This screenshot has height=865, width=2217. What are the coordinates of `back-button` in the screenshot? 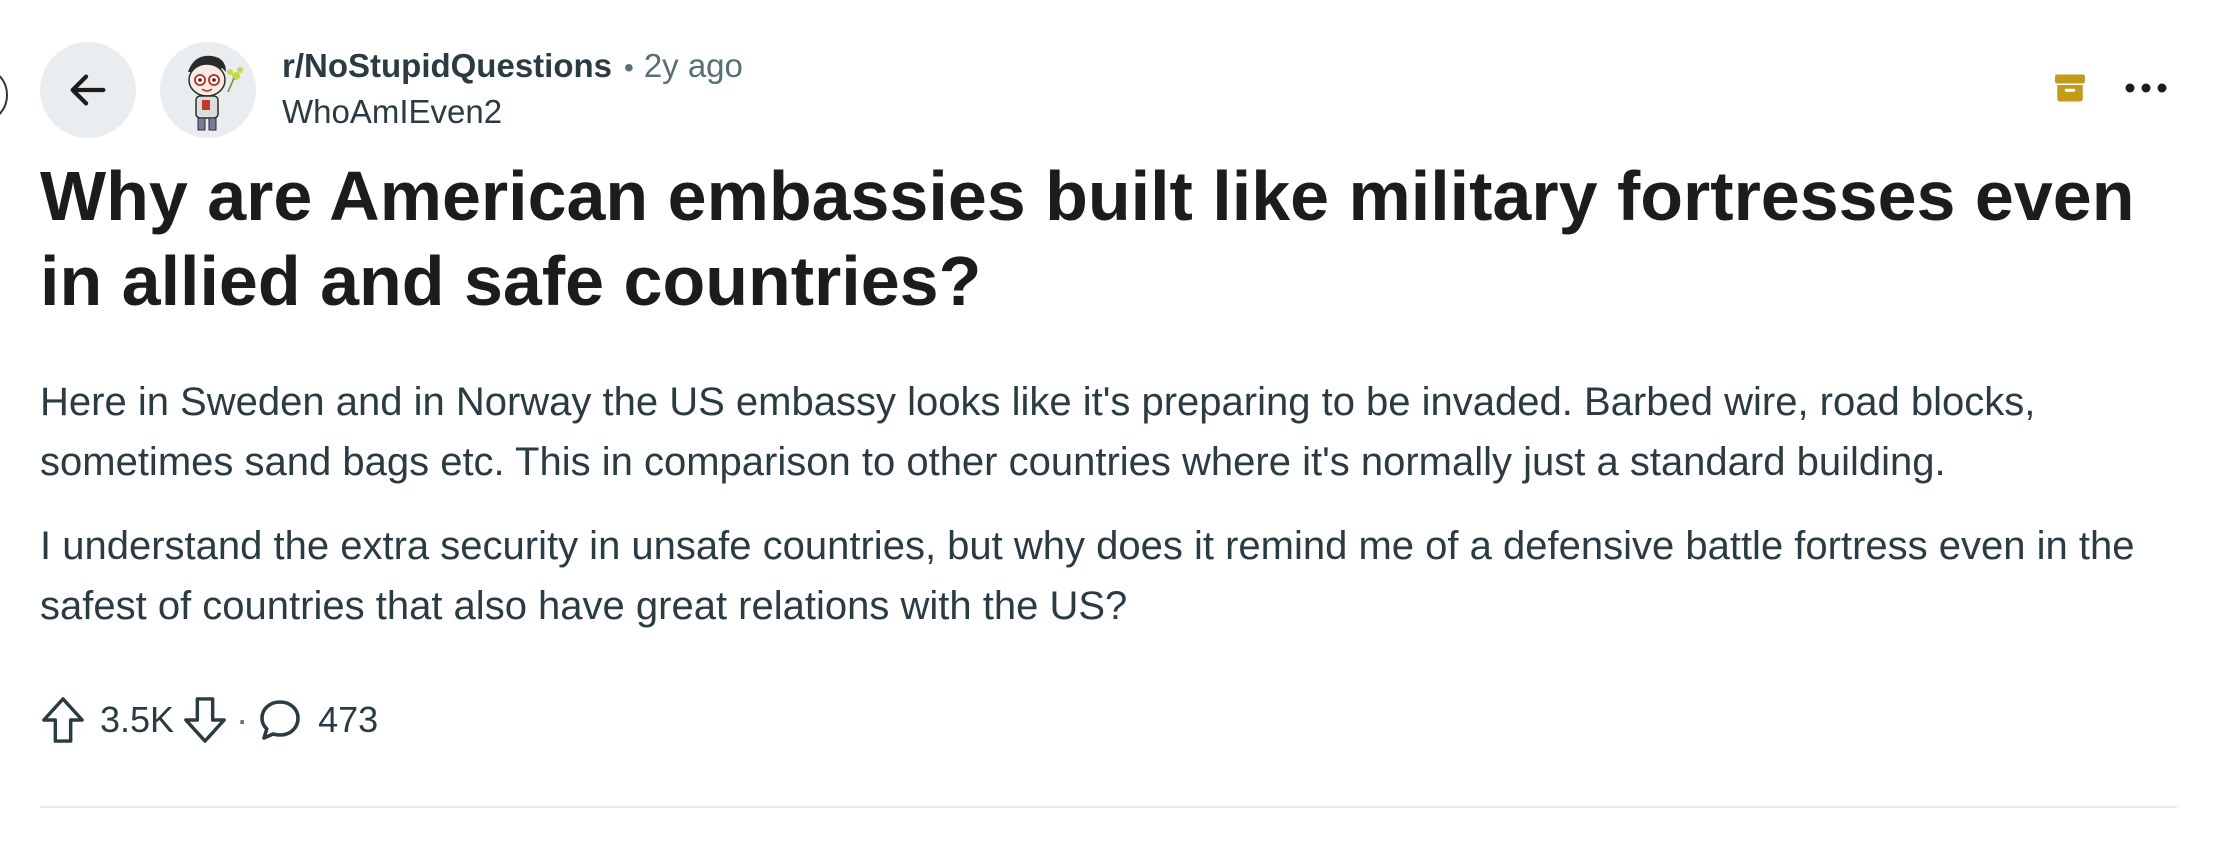 It's located at (88, 90).